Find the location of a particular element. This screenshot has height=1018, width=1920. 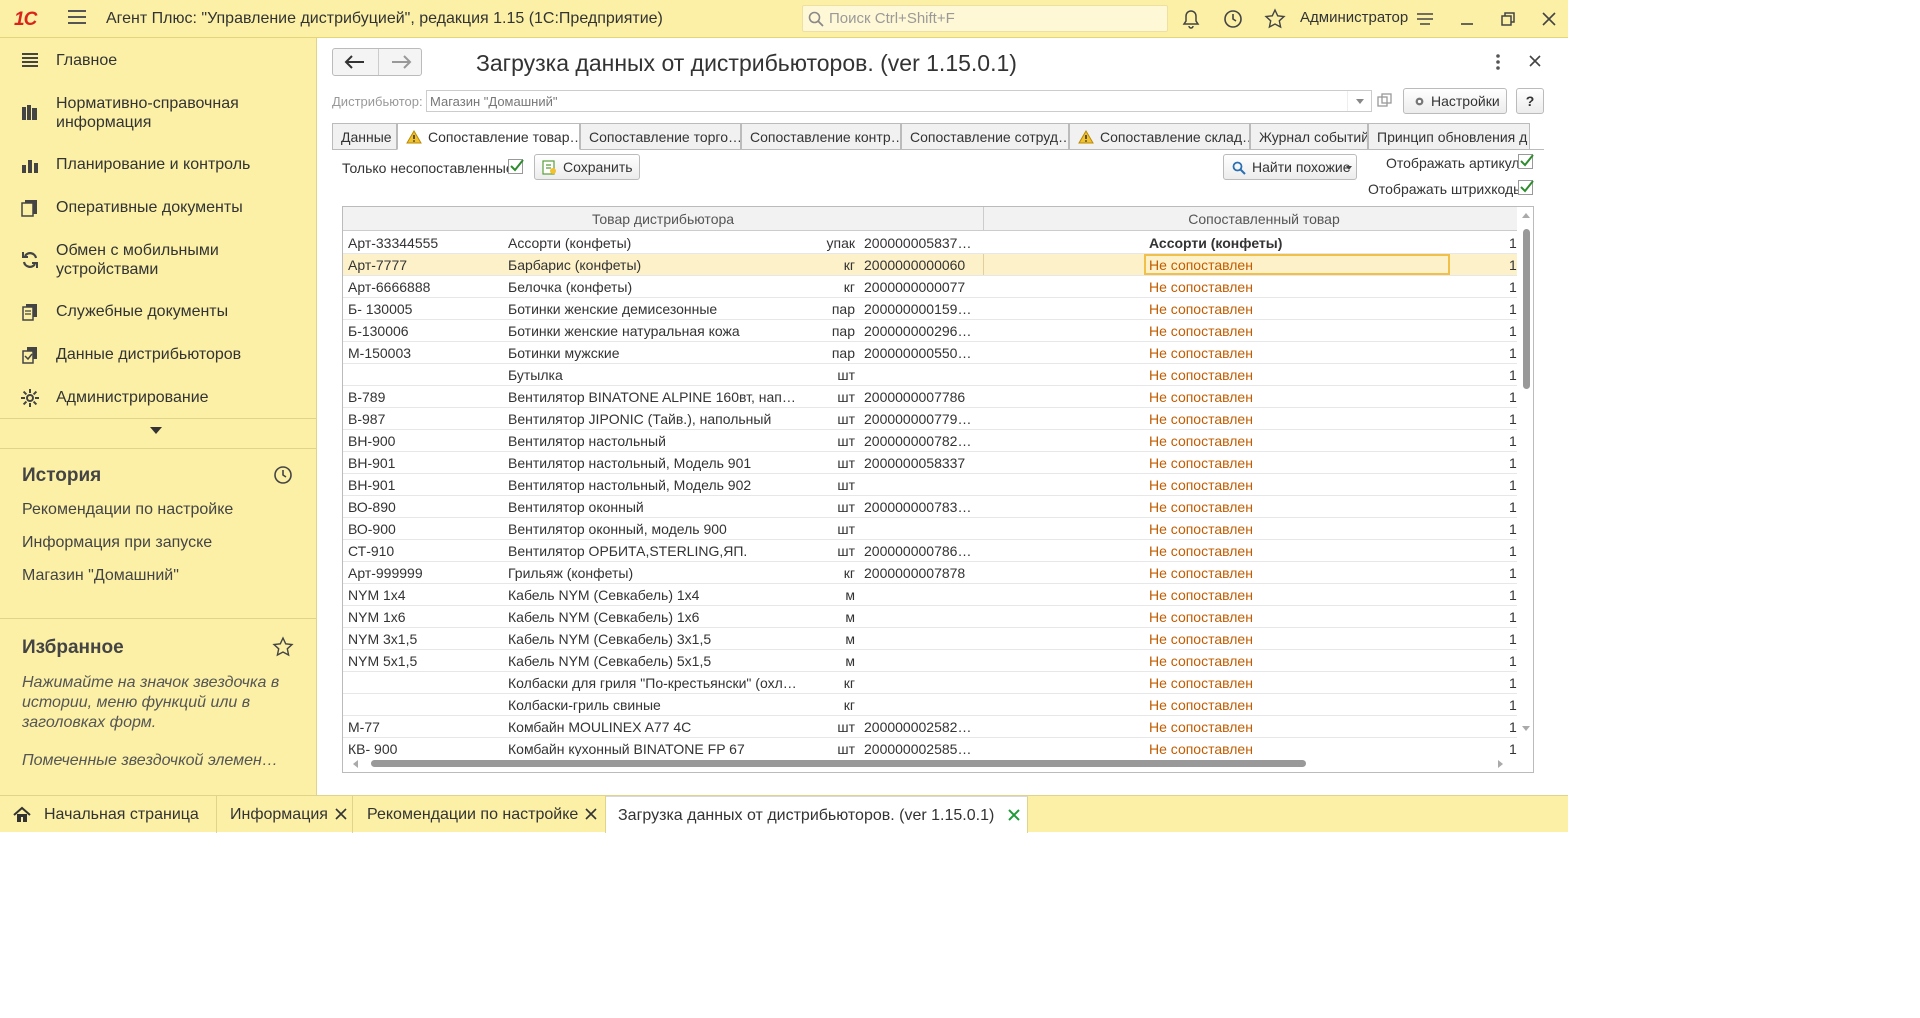

dropdown-arrow-icon is located at coordinates (1359, 101).